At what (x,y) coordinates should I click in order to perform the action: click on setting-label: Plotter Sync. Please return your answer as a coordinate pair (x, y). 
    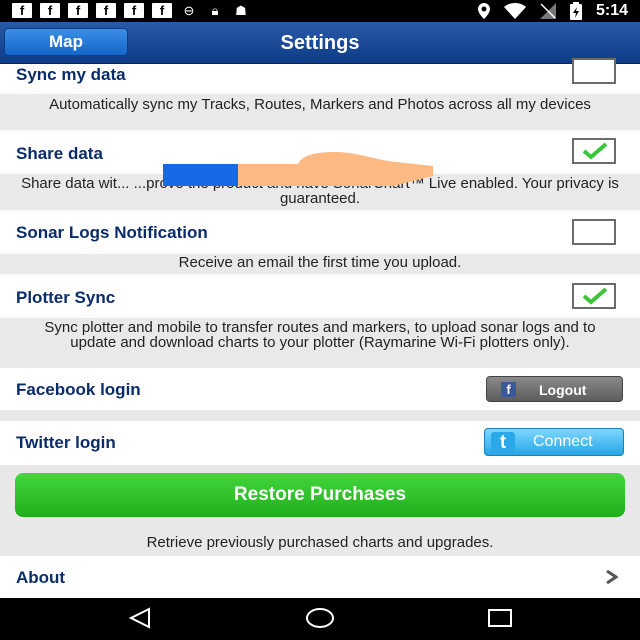
    Looking at the image, I should click on (66, 297).